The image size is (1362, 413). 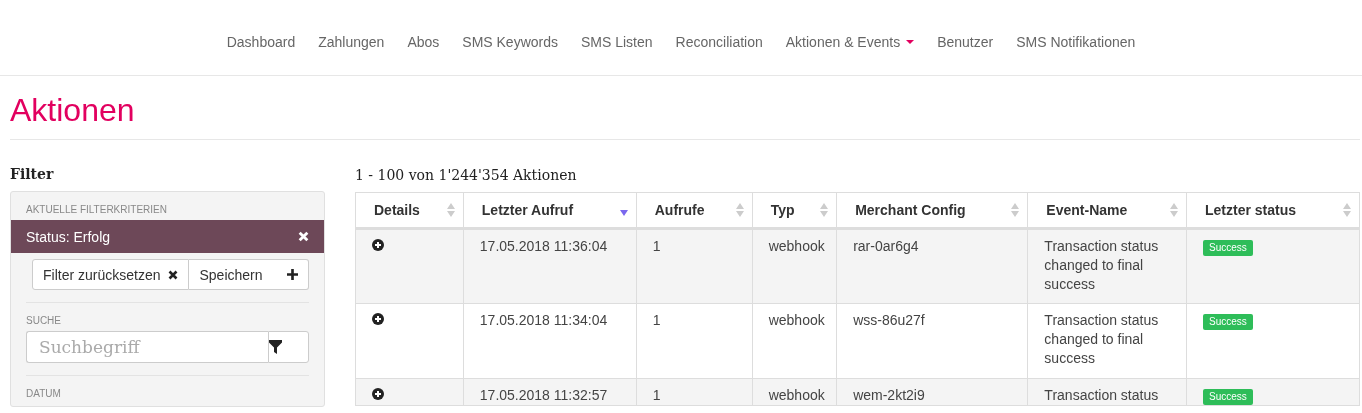 What do you see at coordinates (510, 37) in the screenshot?
I see `nav-link: SMS Keywords` at bounding box center [510, 37].